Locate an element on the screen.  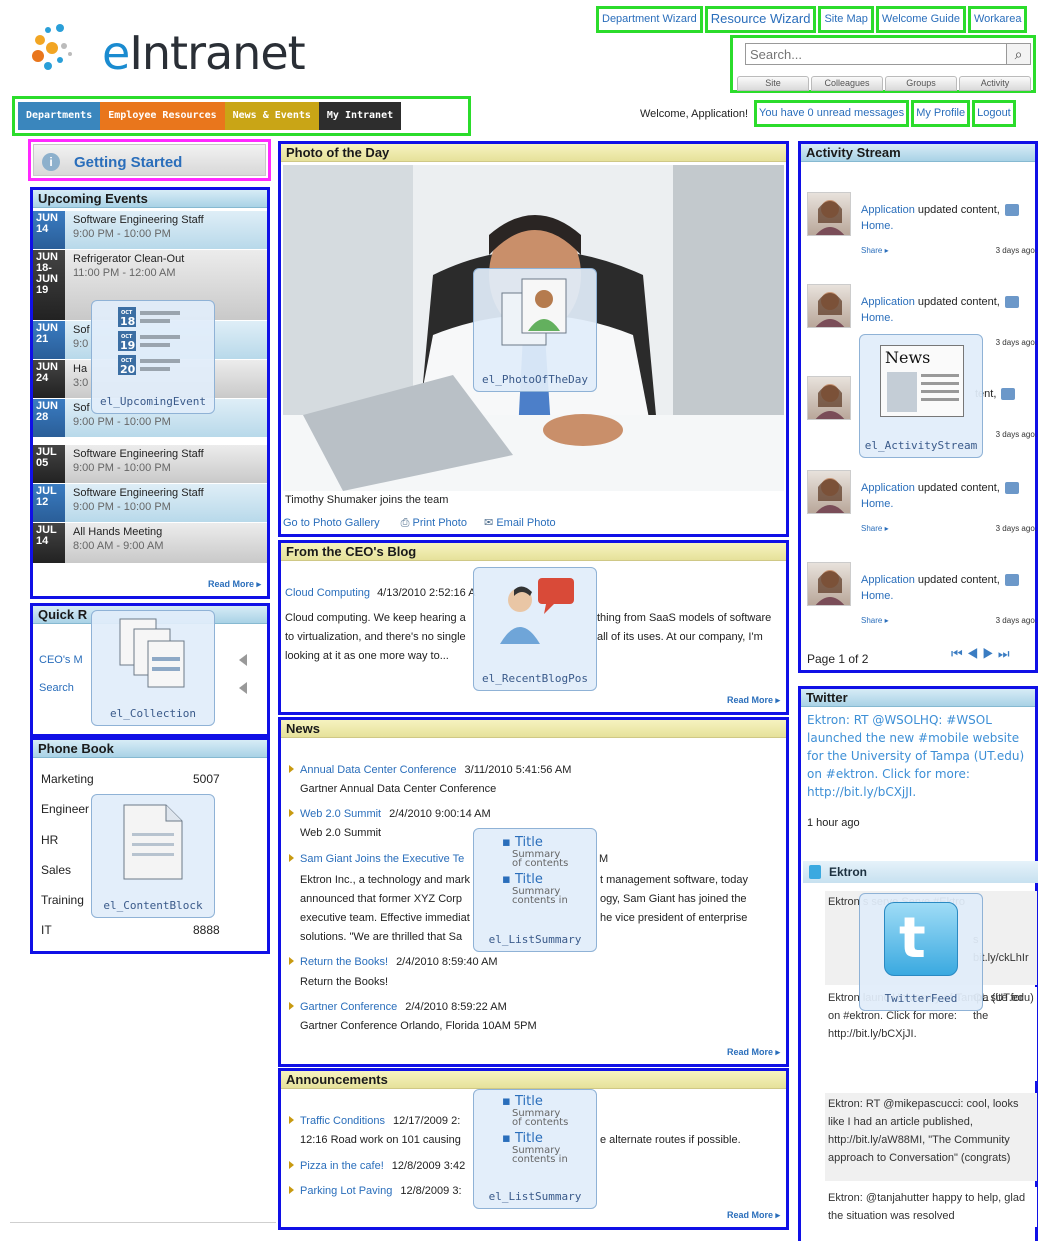
site-map-link: Site Map is located at coordinates (846, 19).